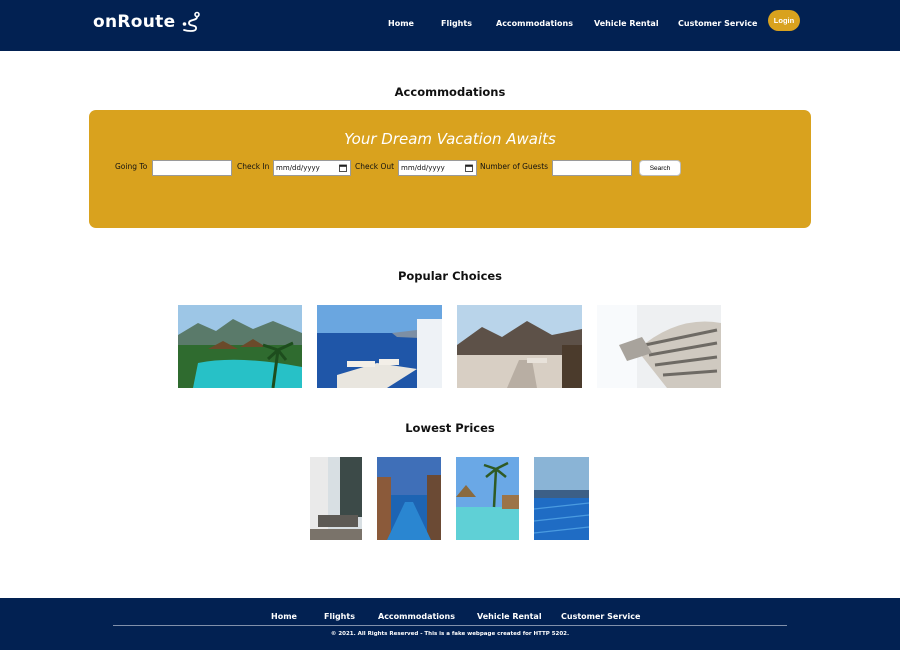  What do you see at coordinates (660, 168) in the screenshot?
I see `search-button: Search` at bounding box center [660, 168].